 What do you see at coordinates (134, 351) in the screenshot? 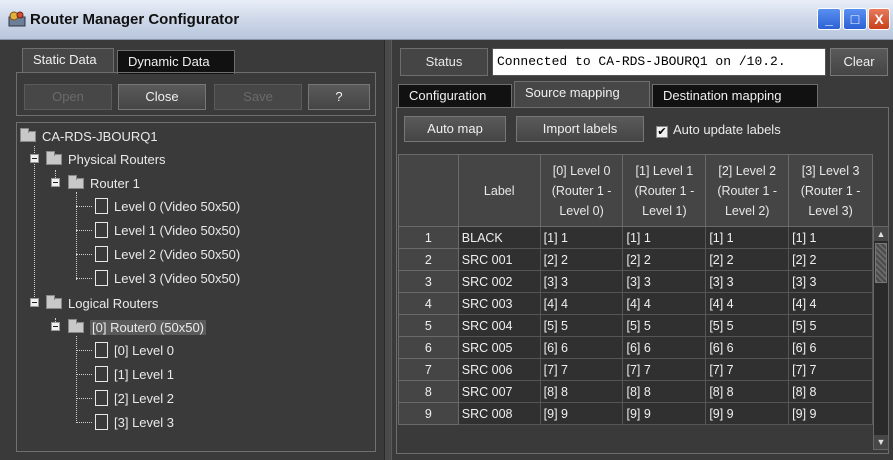
I see `tree-item-logical-level-0: [0] Level 0` at bounding box center [134, 351].